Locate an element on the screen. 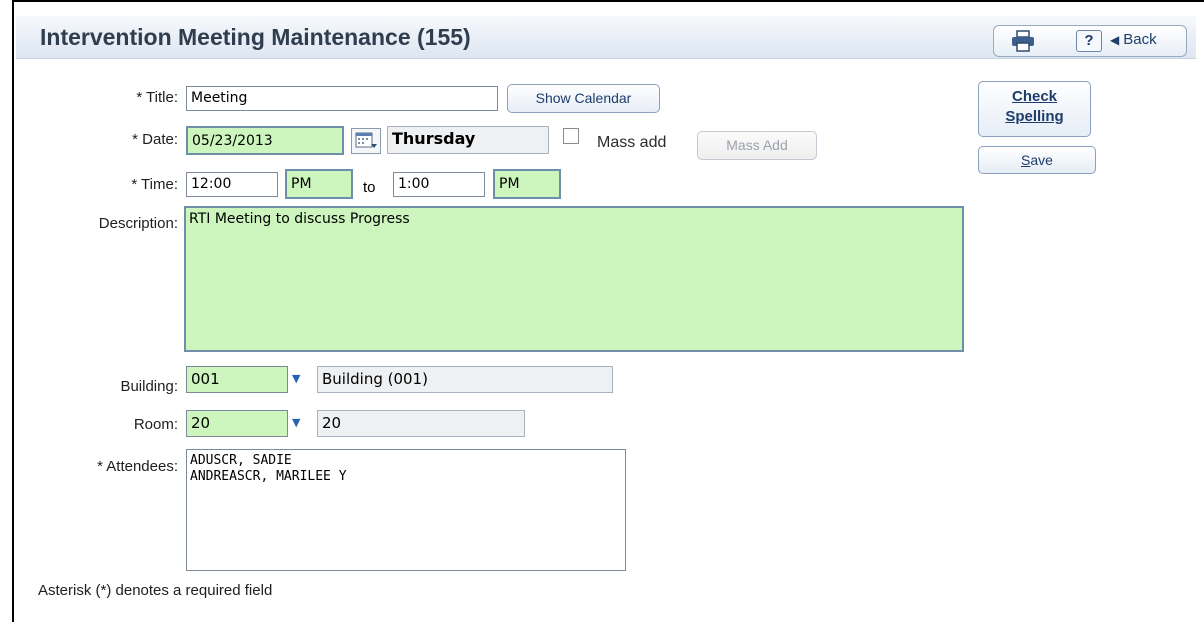 Image resolution: width=1204 pixels, height=622 pixels. check-spelling-line1: Check is located at coordinates (1034, 96).